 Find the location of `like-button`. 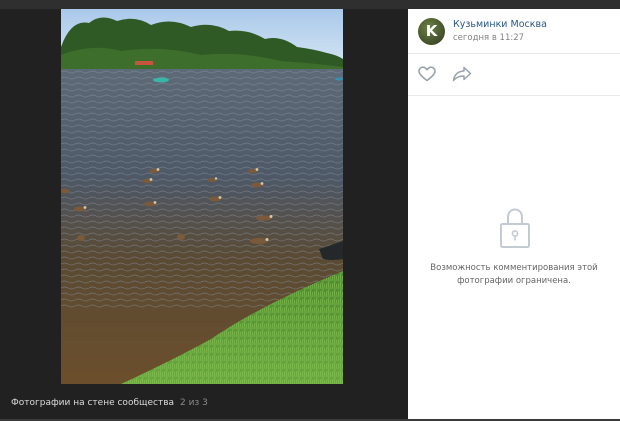

like-button is located at coordinates (427, 74).